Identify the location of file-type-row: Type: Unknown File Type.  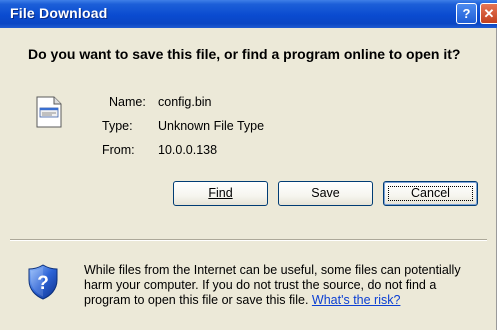
(183, 126).